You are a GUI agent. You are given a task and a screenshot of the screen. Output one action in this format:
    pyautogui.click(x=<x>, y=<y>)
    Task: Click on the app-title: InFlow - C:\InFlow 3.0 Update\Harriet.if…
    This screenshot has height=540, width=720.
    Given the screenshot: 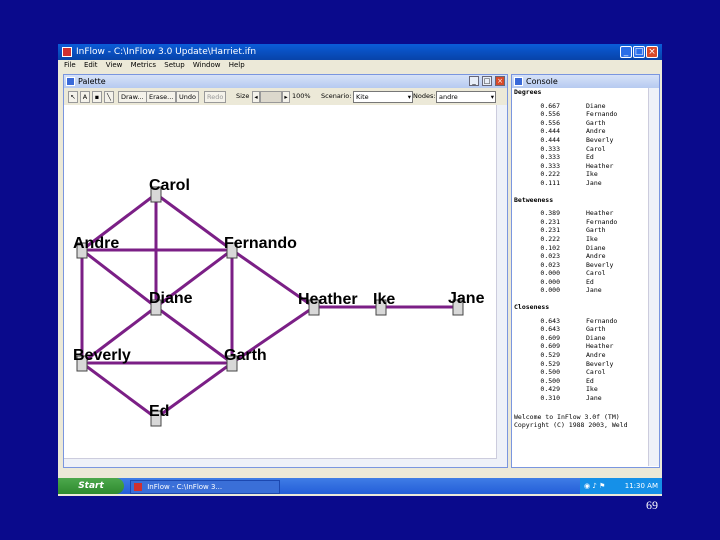 What is the action you would take?
    pyautogui.click(x=166, y=52)
    